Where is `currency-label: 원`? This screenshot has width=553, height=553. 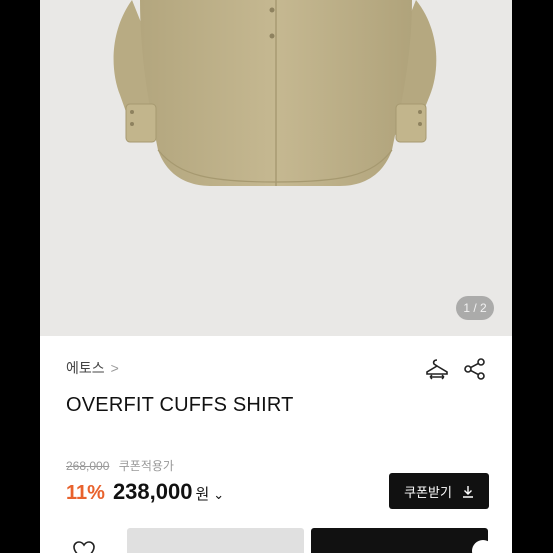 currency-label: 원 is located at coordinates (202, 494).